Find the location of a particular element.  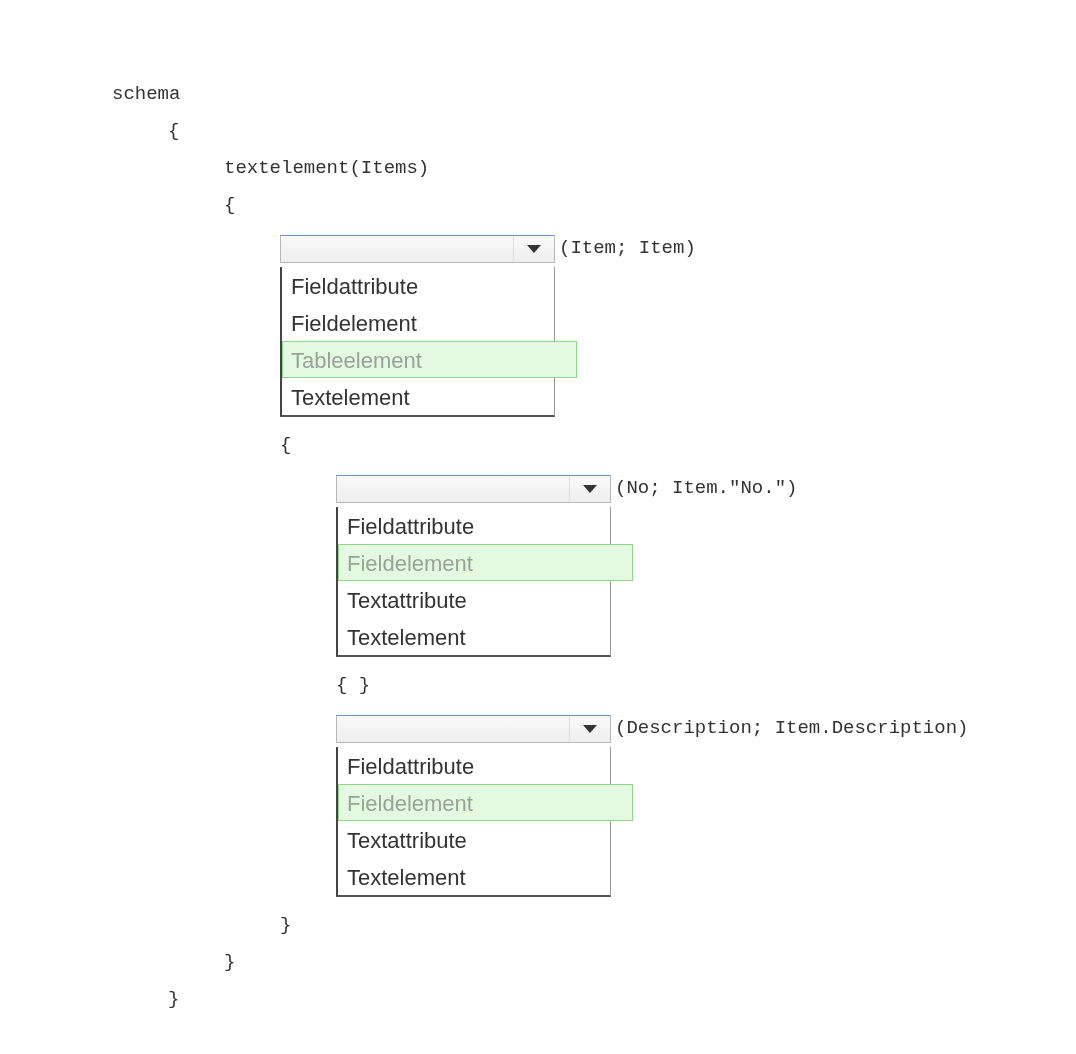

code-line: (No; Item."No.") is located at coordinates (706, 488).